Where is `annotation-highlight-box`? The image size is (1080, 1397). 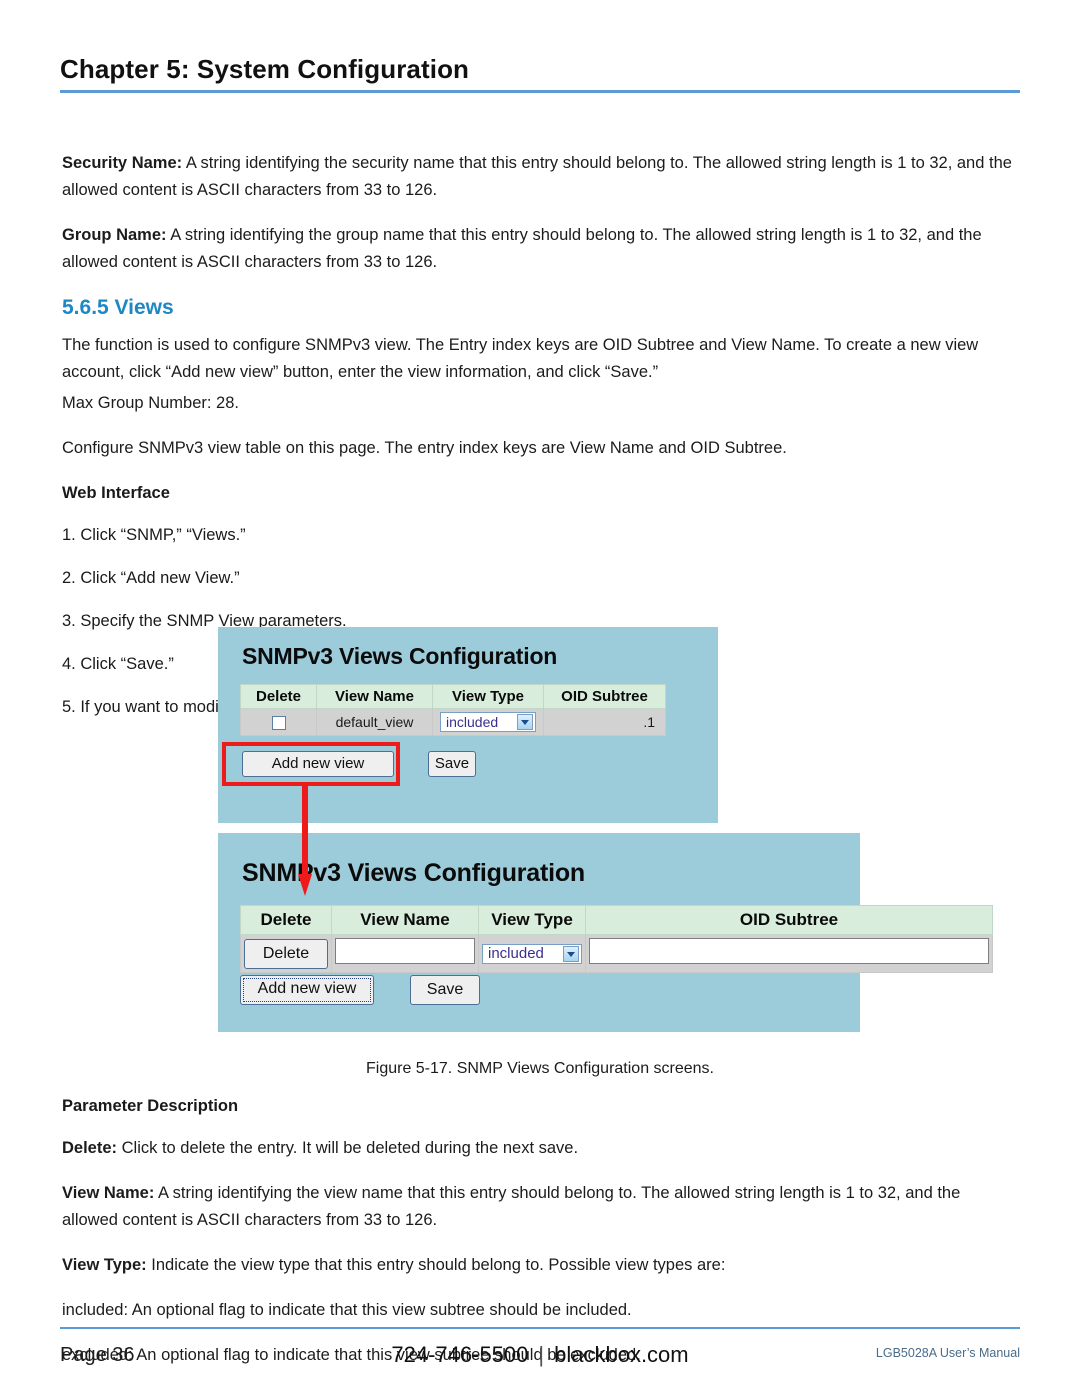 annotation-highlight-box is located at coordinates (311, 764).